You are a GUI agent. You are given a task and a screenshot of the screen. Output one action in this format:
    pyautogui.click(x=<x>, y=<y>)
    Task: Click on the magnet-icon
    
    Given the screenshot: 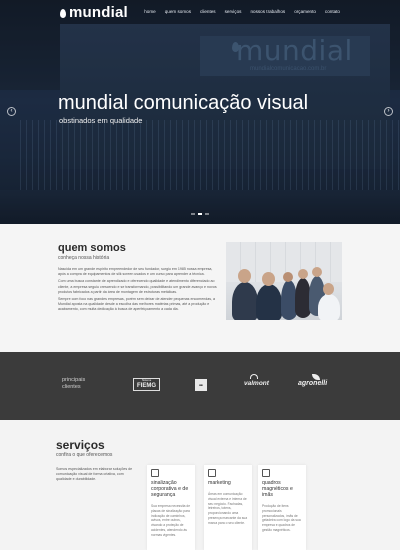 What is the action you would take?
    pyautogui.click(x=266, y=473)
    